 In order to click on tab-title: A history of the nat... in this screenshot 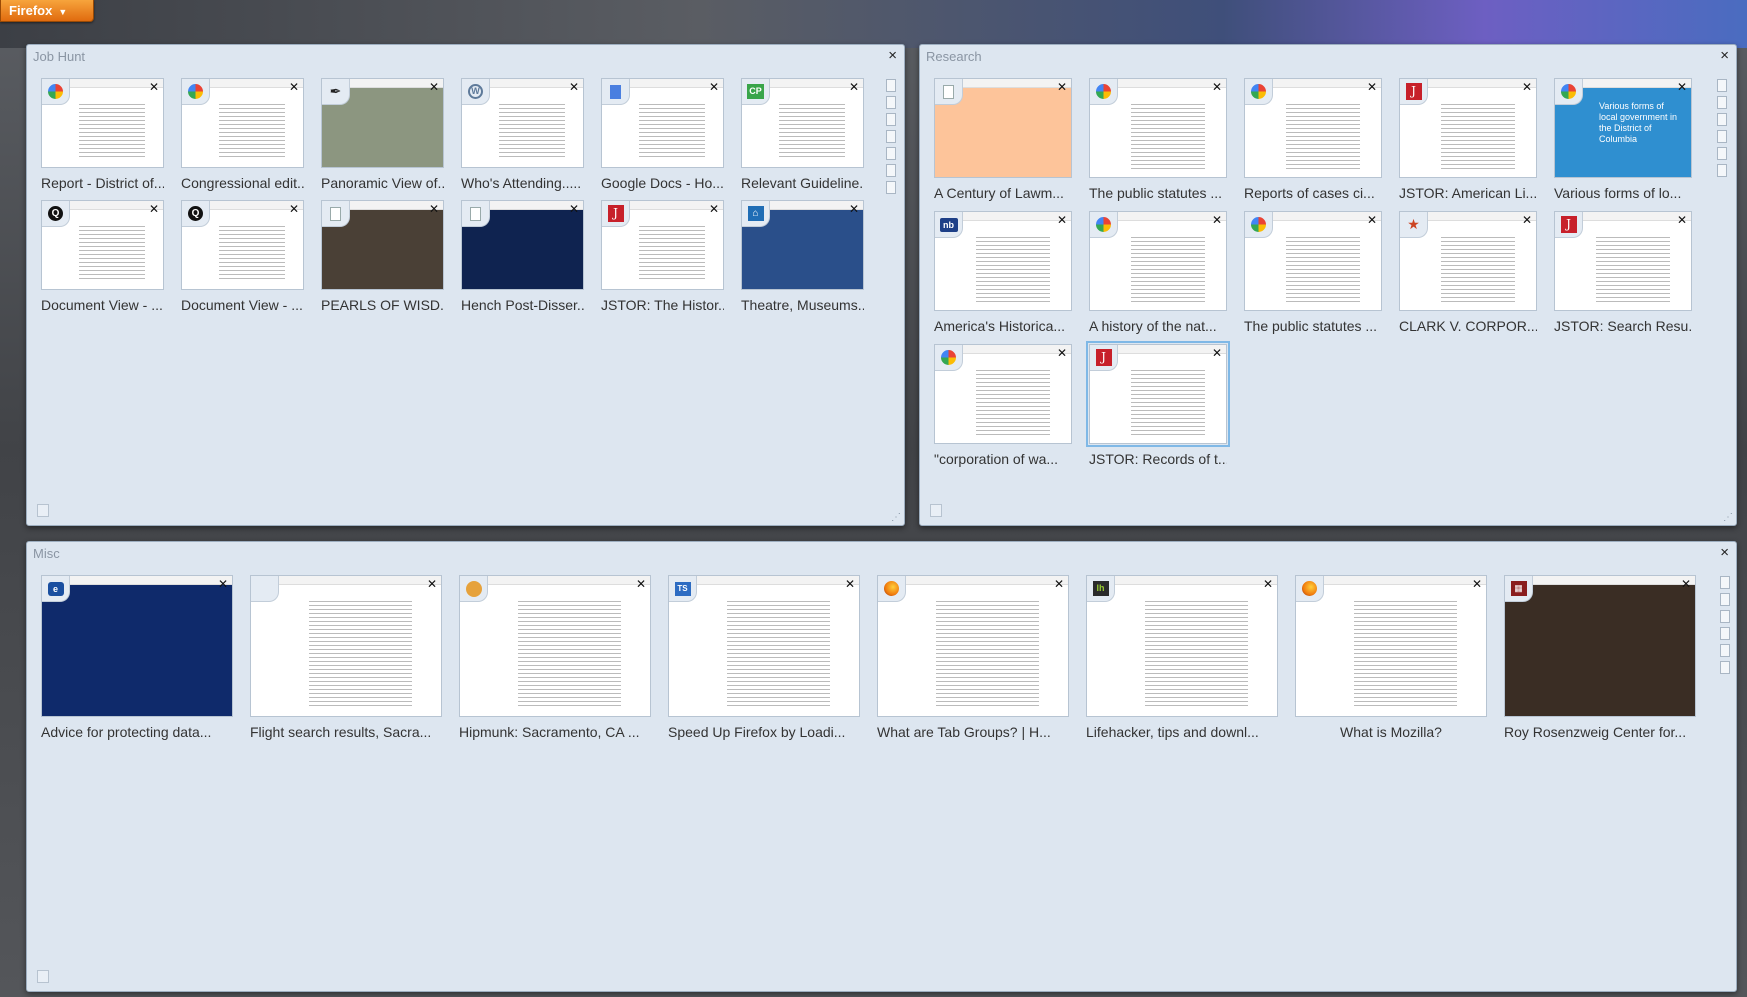, I will do `click(1158, 326)`.